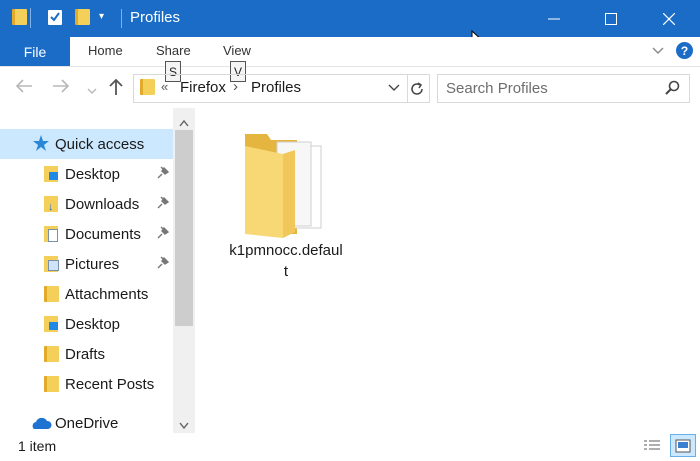  I want to click on sidebar-item-label: Drafts, so click(85, 354).